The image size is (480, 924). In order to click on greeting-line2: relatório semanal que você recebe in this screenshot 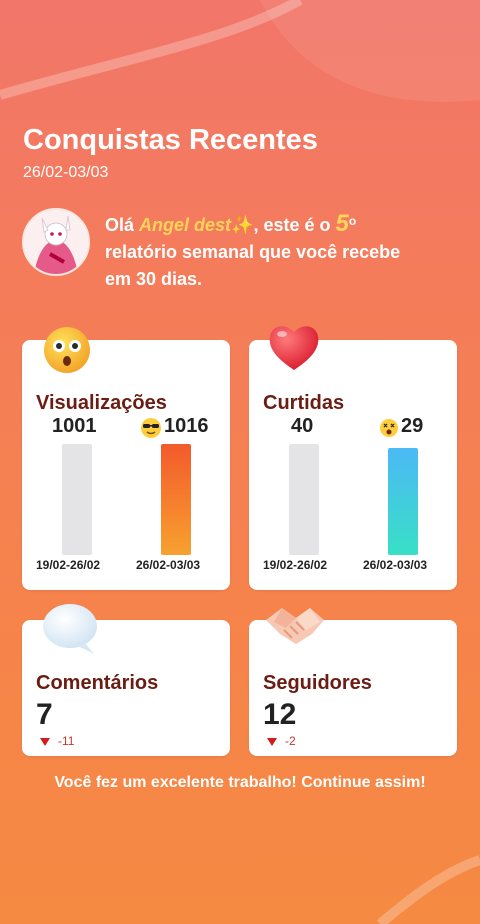, I will do `click(253, 252)`.